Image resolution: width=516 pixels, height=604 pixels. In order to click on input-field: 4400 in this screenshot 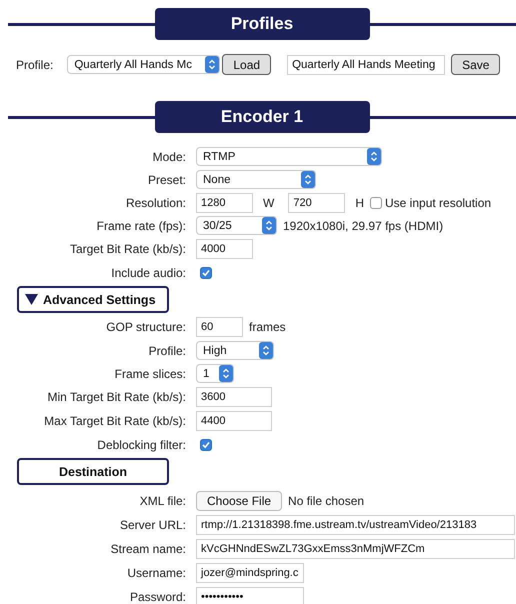, I will do `click(234, 421)`.